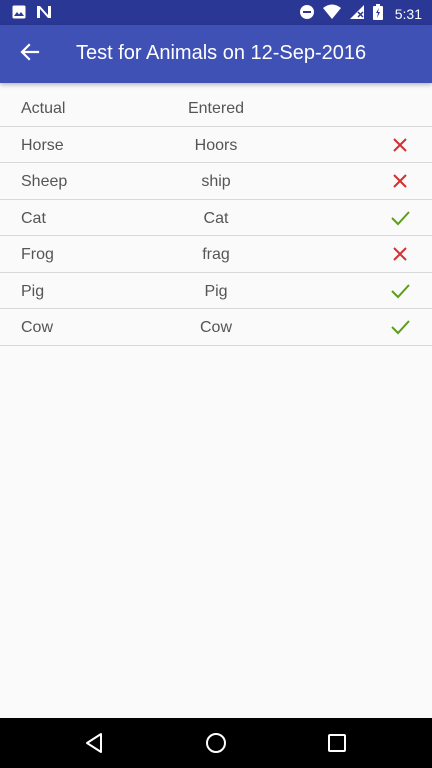 This screenshot has height=768, width=432. I want to click on app-toolbar: Test for Animals on 12-Sep-2016, so click(216, 54).